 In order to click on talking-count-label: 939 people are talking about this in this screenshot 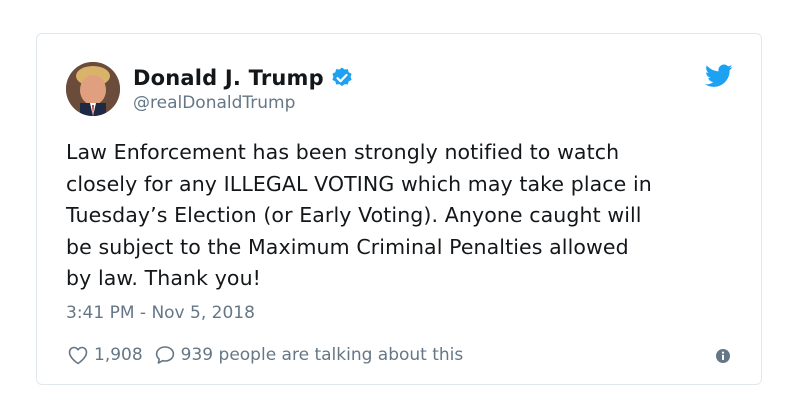, I will do `click(322, 355)`.